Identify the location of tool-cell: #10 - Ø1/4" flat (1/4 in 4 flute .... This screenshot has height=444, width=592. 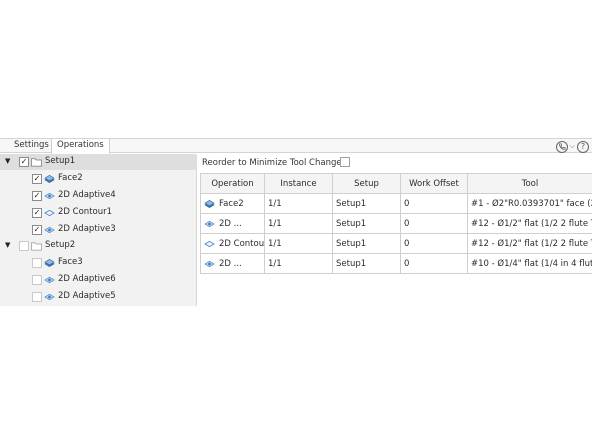
(529, 263).